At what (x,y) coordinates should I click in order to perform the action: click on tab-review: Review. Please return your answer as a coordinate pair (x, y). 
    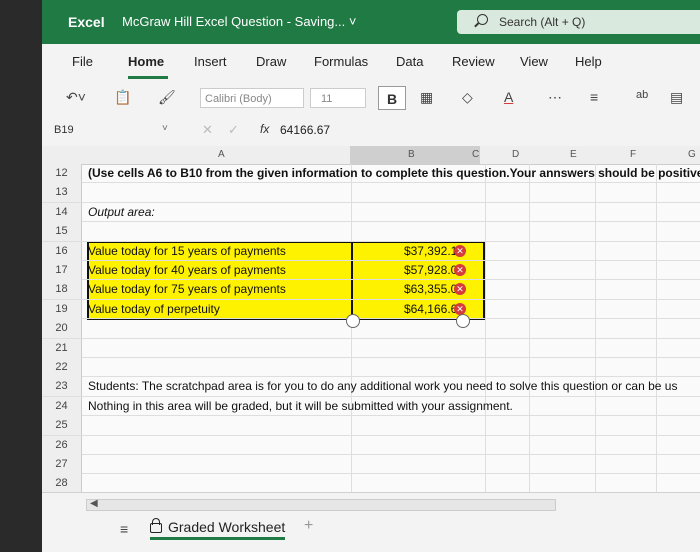
    Looking at the image, I should click on (473, 61).